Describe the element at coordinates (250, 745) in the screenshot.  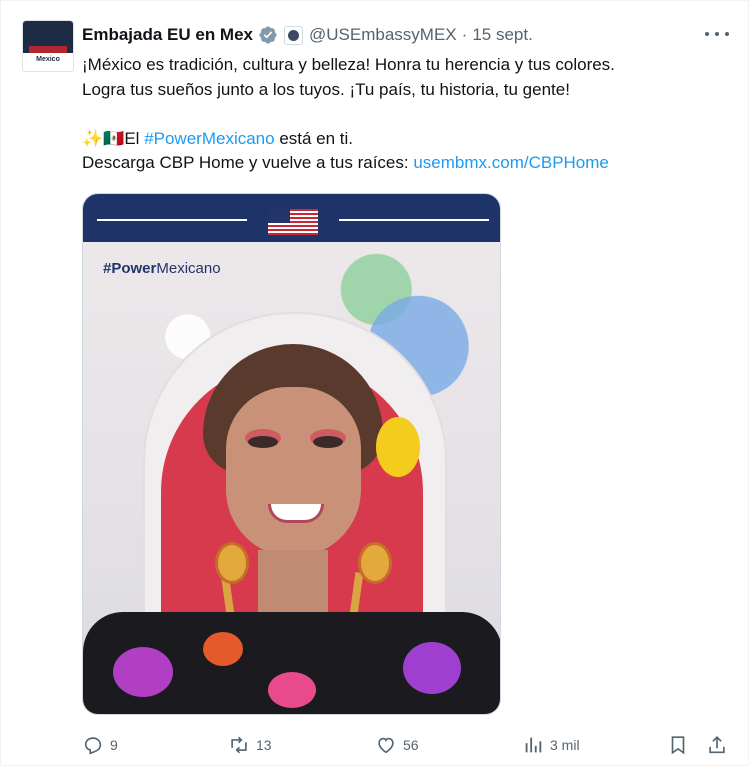
I see `repost-button: 13` at that location.